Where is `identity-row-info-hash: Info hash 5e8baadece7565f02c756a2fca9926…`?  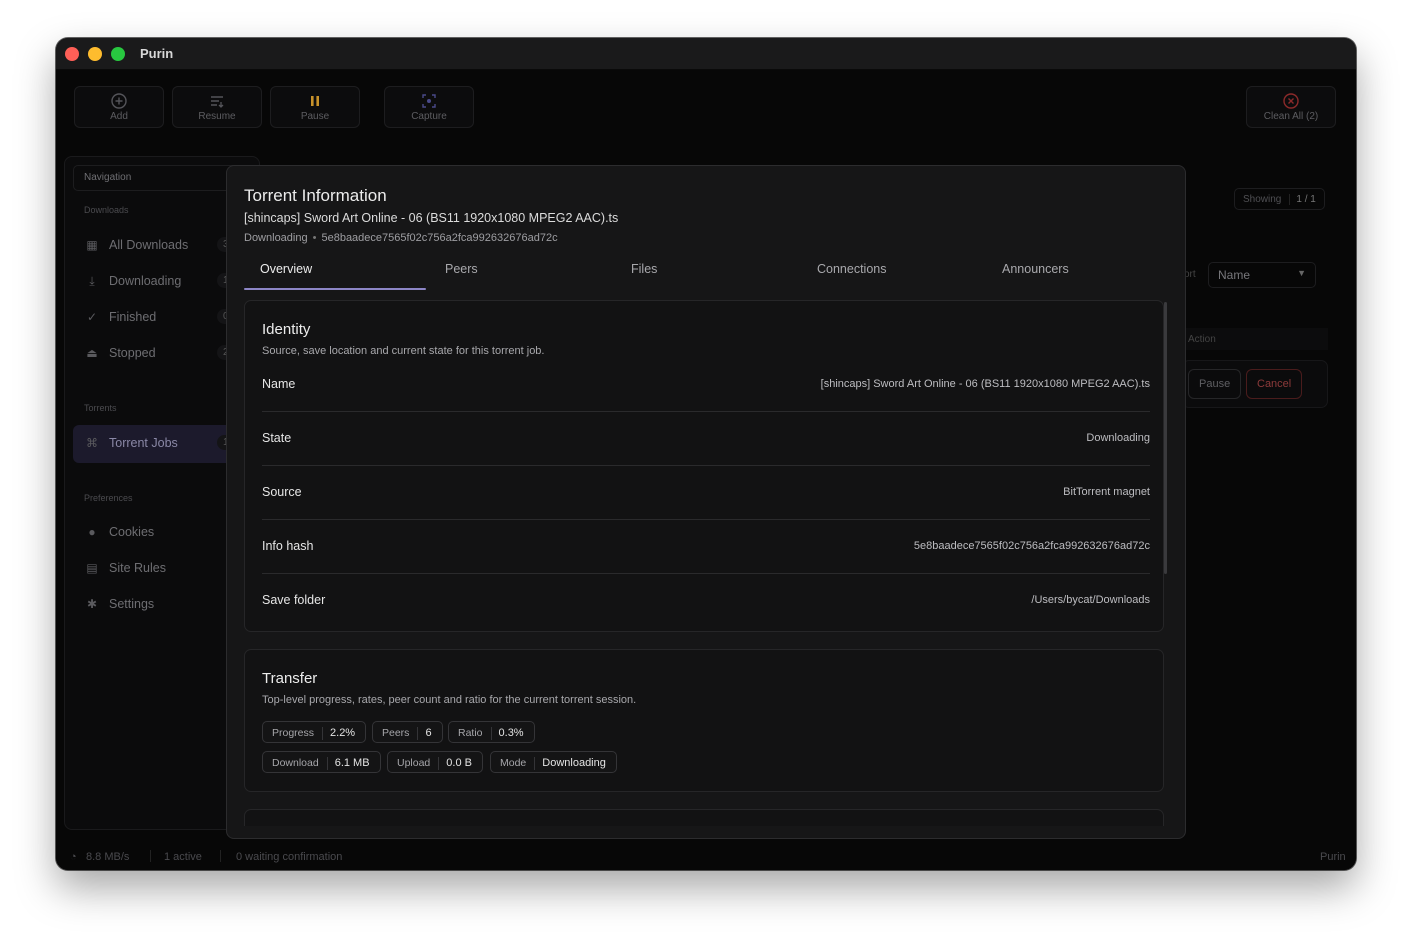 identity-row-info-hash: Info hash 5e8baadece7565f02c756a2fca9926… is located at coordinates (706, 547).